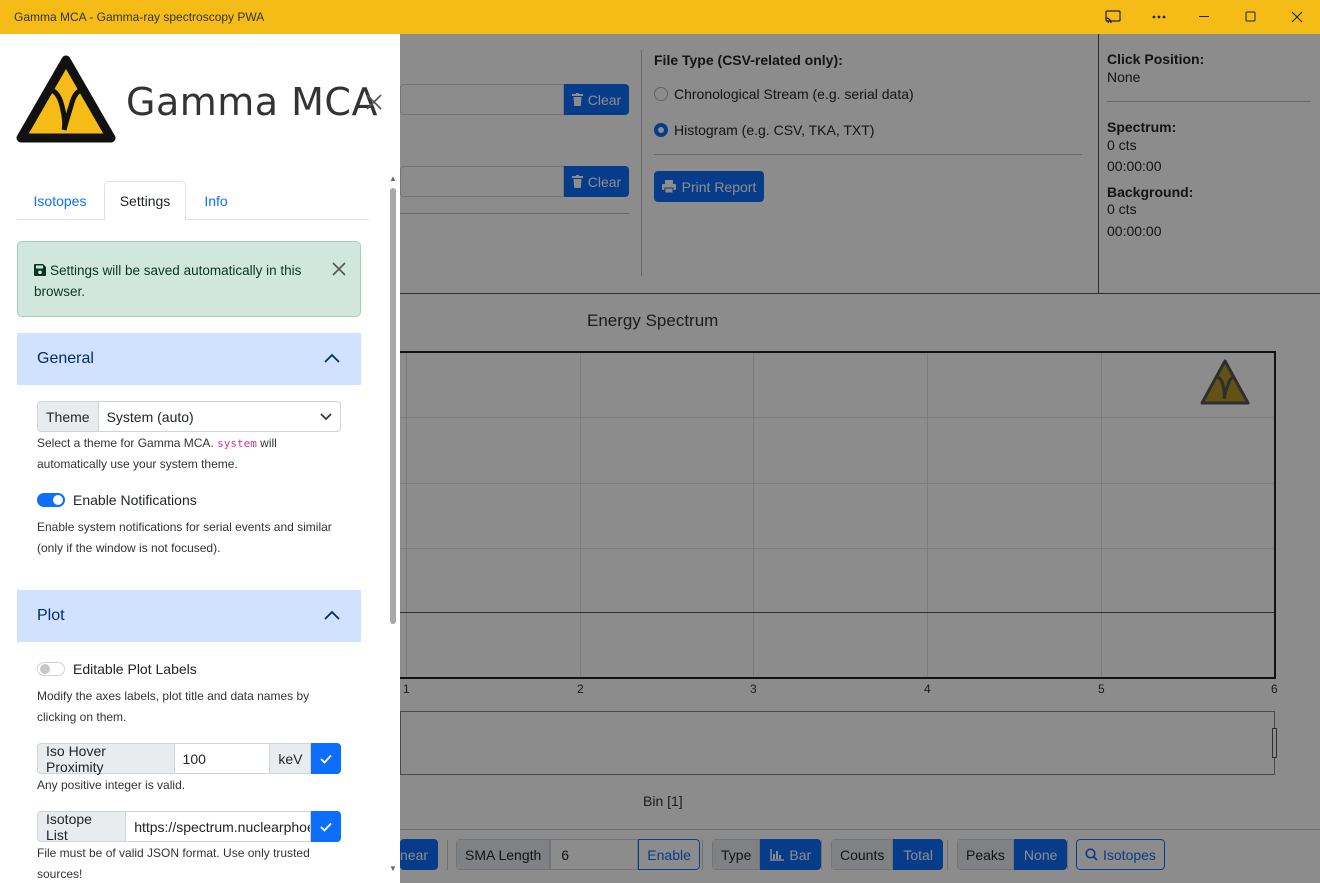  What do you see at coordinates (219, 416) in the screenshot?
I see `theme-select: System (auto)` at bounding box center [219, 416].